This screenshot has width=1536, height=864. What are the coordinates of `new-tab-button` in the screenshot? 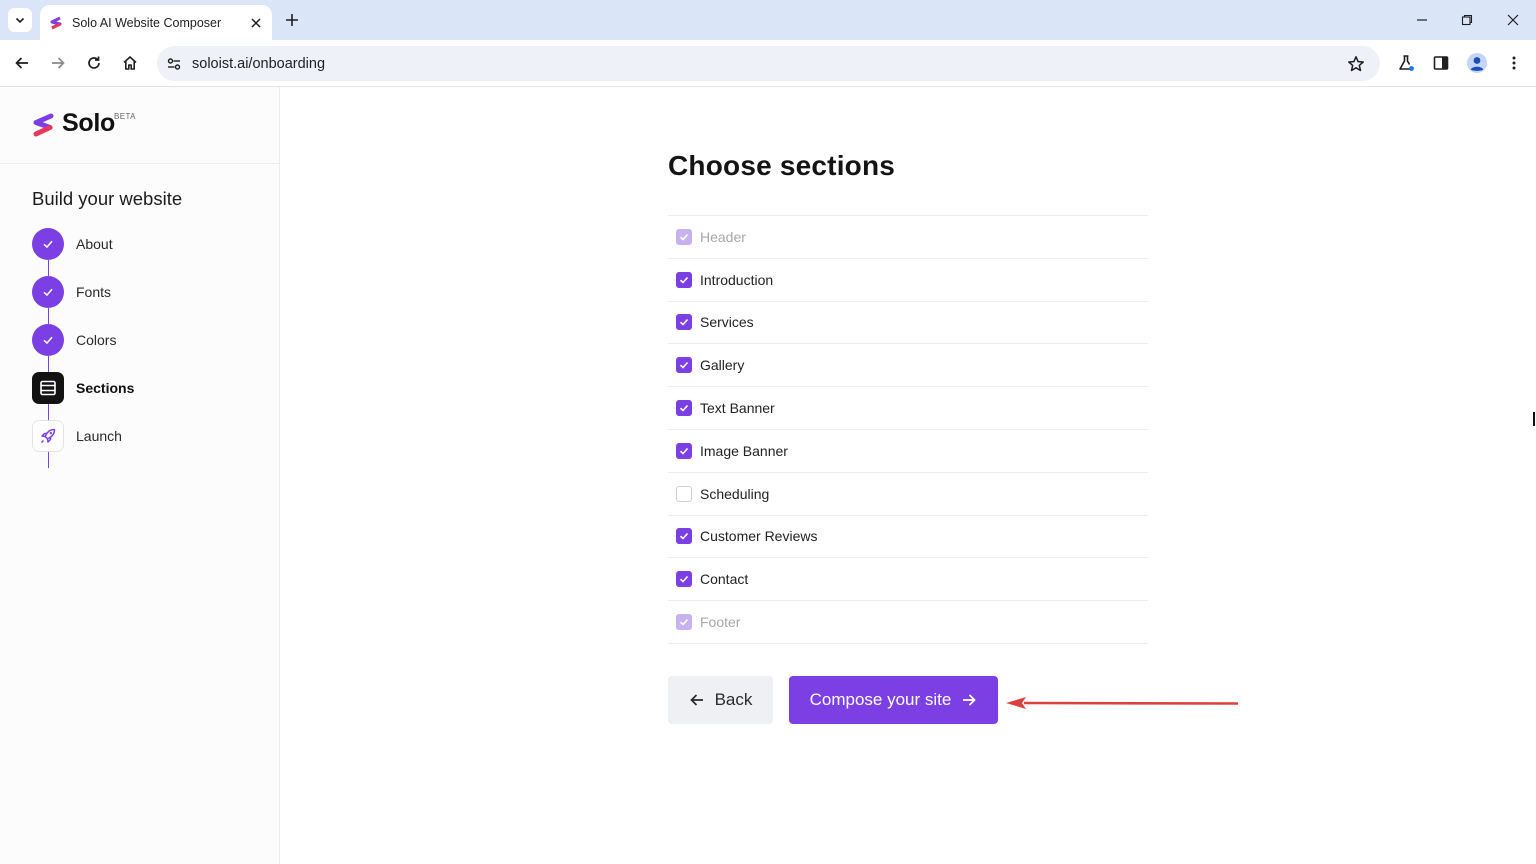 It's located at (292, 20).